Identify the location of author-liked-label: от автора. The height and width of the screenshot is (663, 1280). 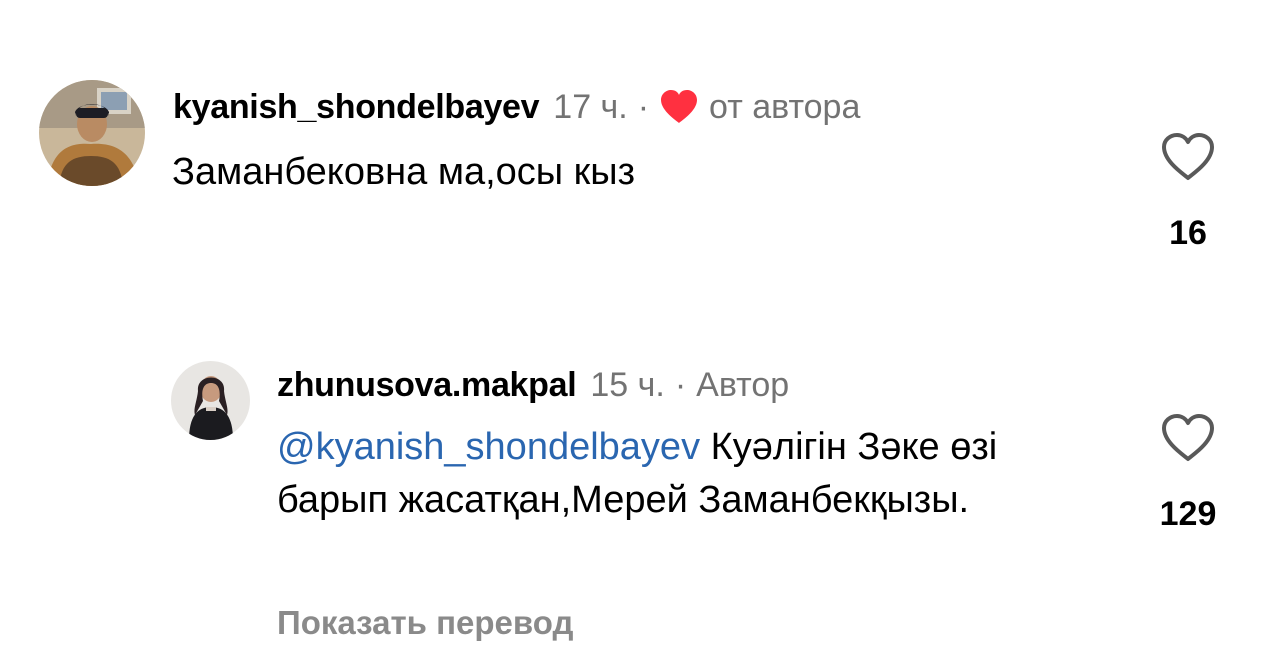
(785, 106).